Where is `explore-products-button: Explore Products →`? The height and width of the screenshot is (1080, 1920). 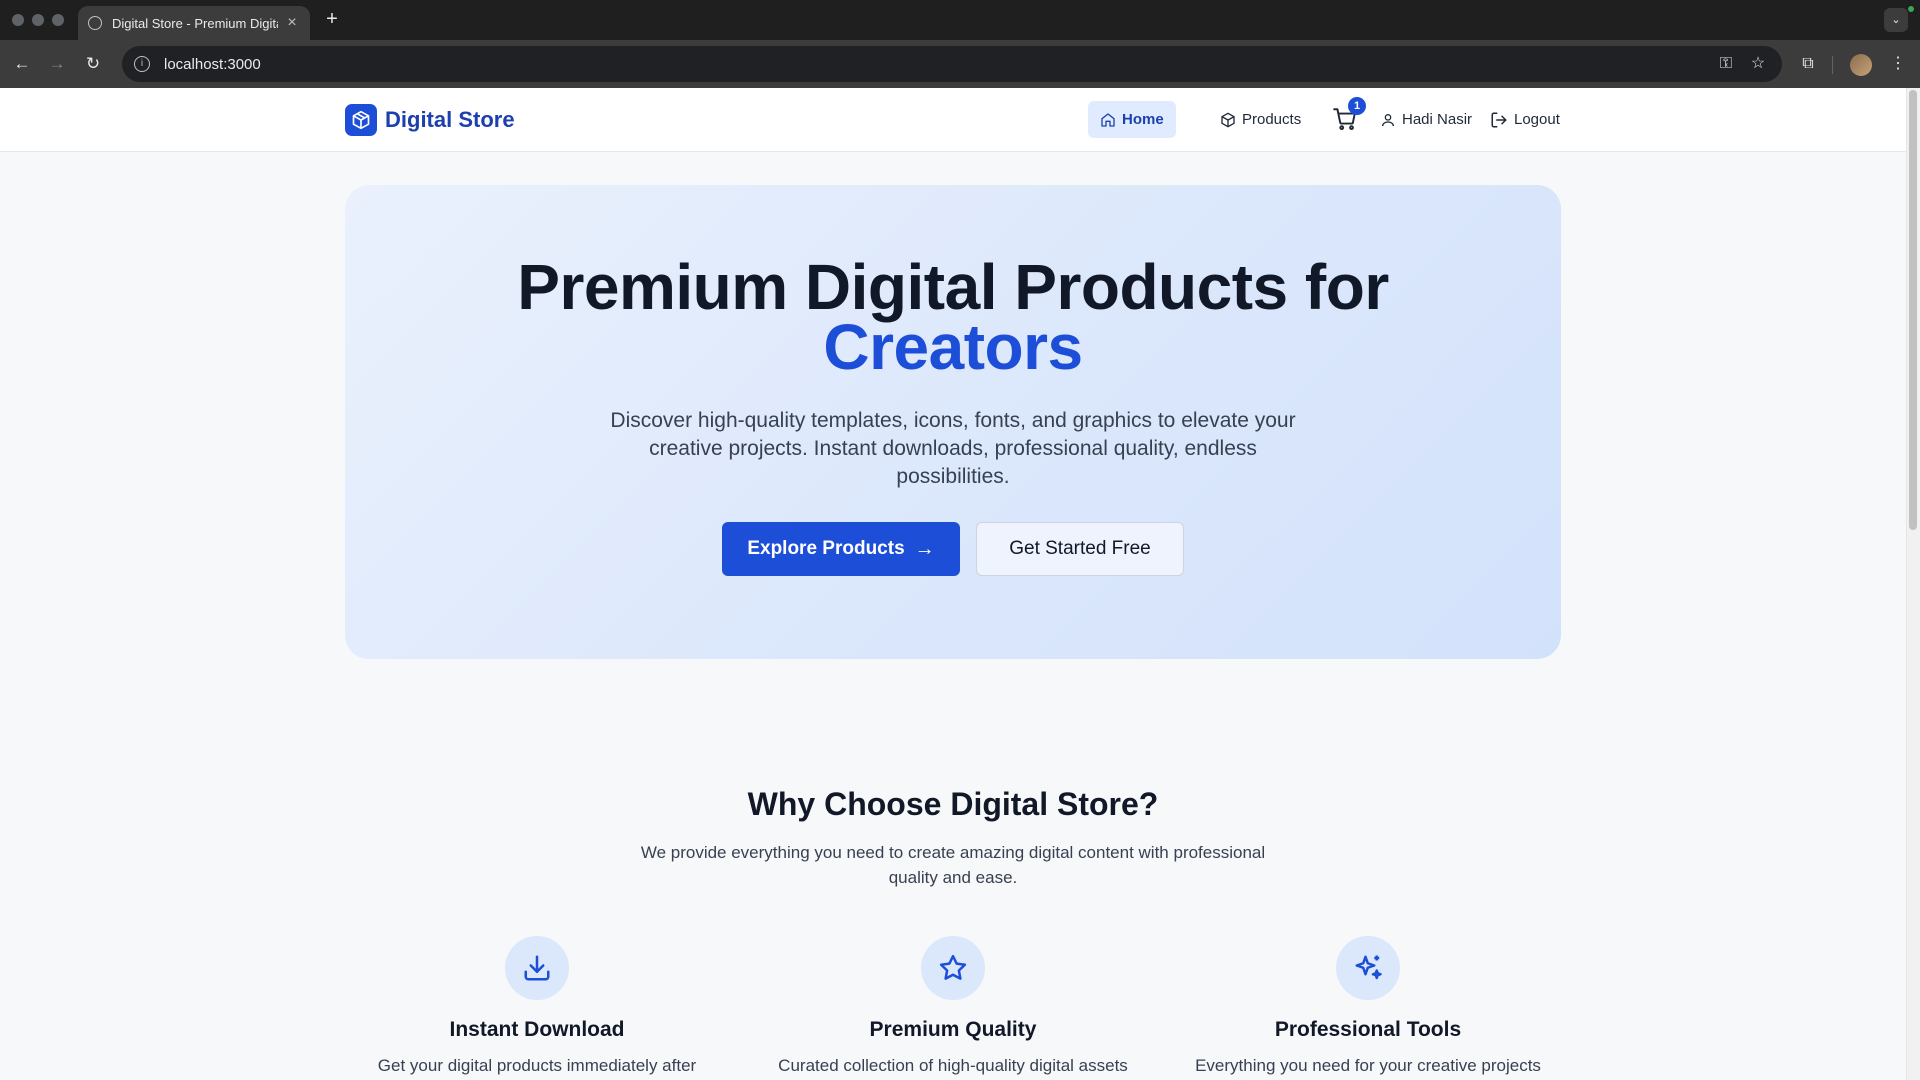 explore-products-button: Explore Products → is located at coordinates (841, 549).